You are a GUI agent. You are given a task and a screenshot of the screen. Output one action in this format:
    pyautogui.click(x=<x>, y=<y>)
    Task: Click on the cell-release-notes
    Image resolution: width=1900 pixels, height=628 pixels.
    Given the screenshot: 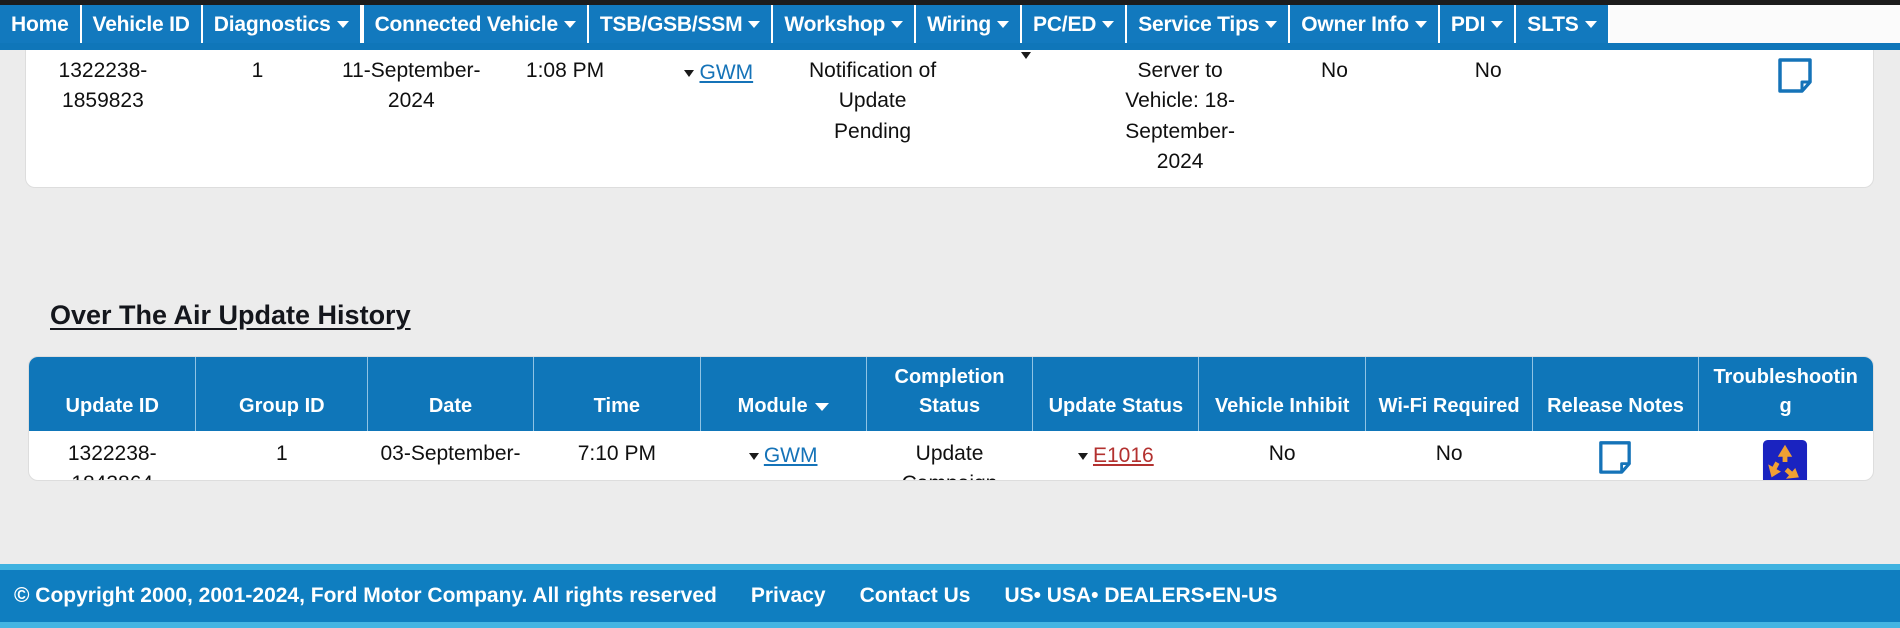 What is the action you would take?
    pyautogui.click(x=1616, y=455)
    